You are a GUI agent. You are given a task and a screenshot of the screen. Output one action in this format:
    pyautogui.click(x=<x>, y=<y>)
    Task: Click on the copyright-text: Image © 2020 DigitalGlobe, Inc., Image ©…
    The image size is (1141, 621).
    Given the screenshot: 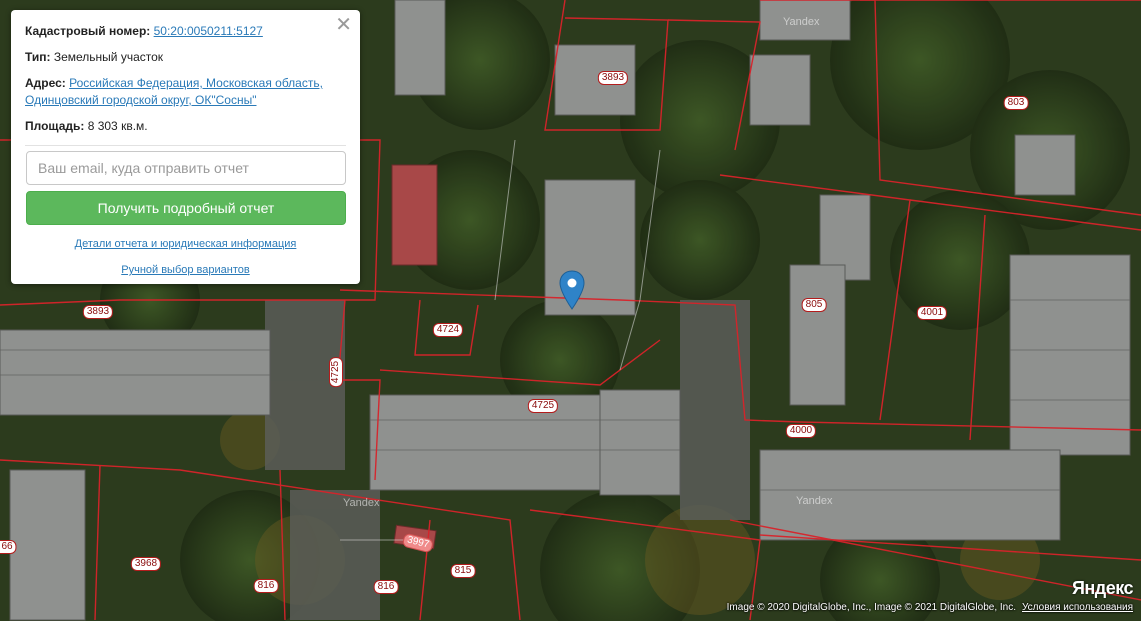 What is the action you would take?
    pyautogui.click(x=871, y=607)
    